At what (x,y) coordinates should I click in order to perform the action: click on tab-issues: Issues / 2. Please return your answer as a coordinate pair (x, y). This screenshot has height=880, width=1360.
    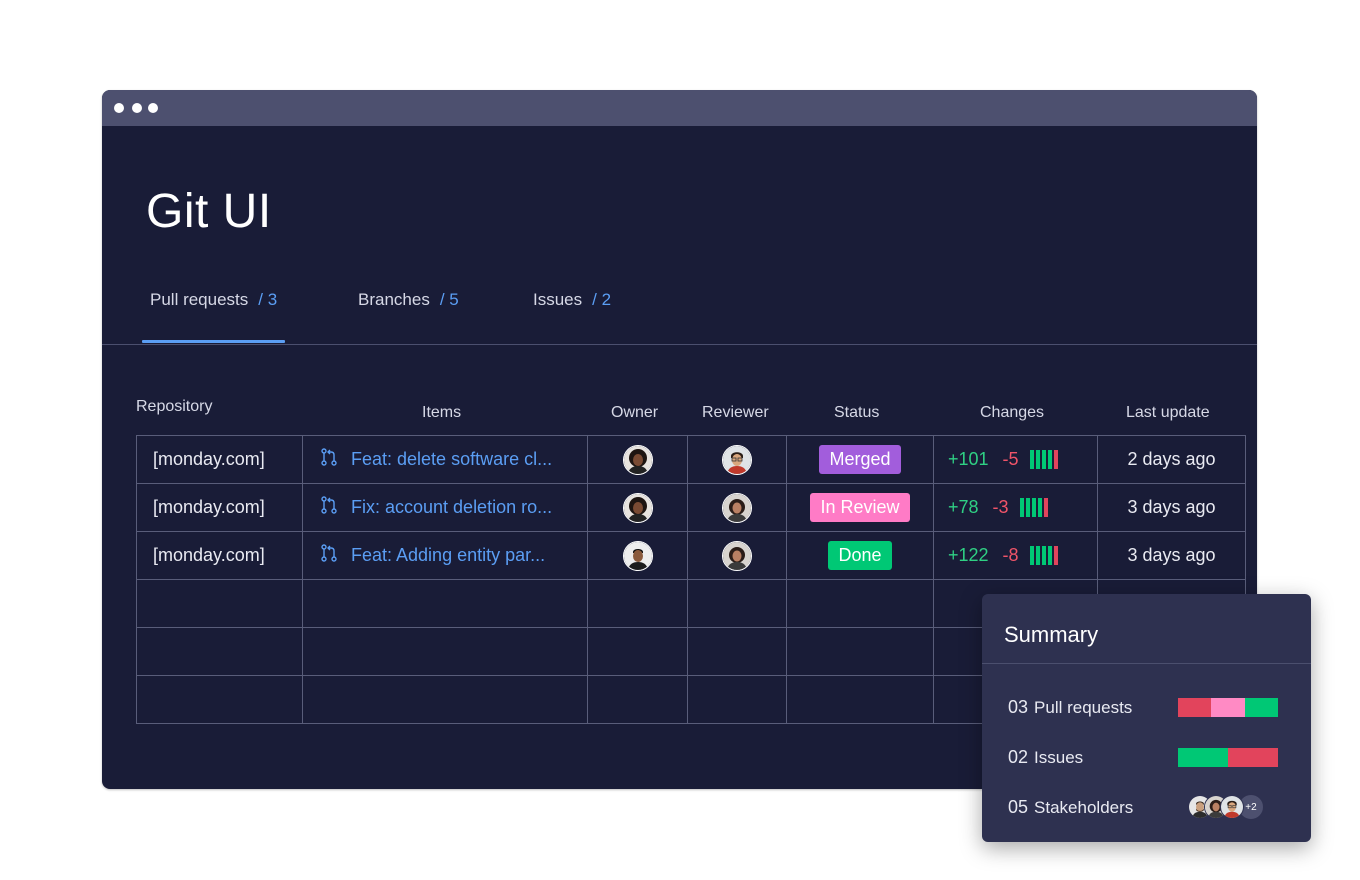
    Looking at the image, I should click on (572, 316).